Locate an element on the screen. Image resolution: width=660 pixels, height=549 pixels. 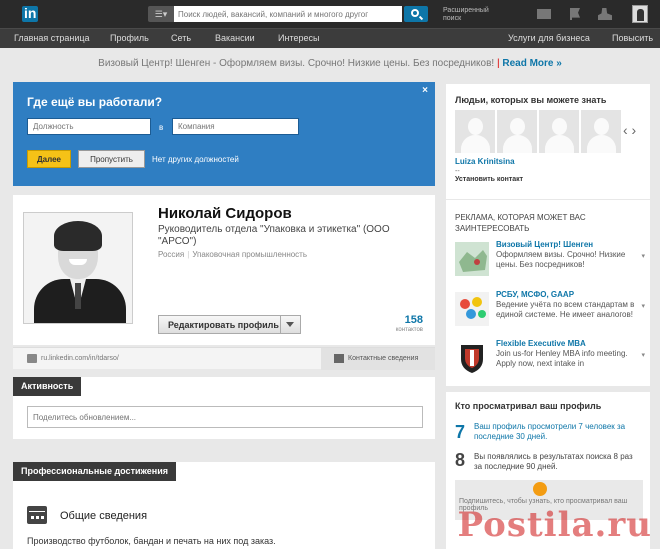
profile-views-count: 7 is located at coordinates (460, 432).